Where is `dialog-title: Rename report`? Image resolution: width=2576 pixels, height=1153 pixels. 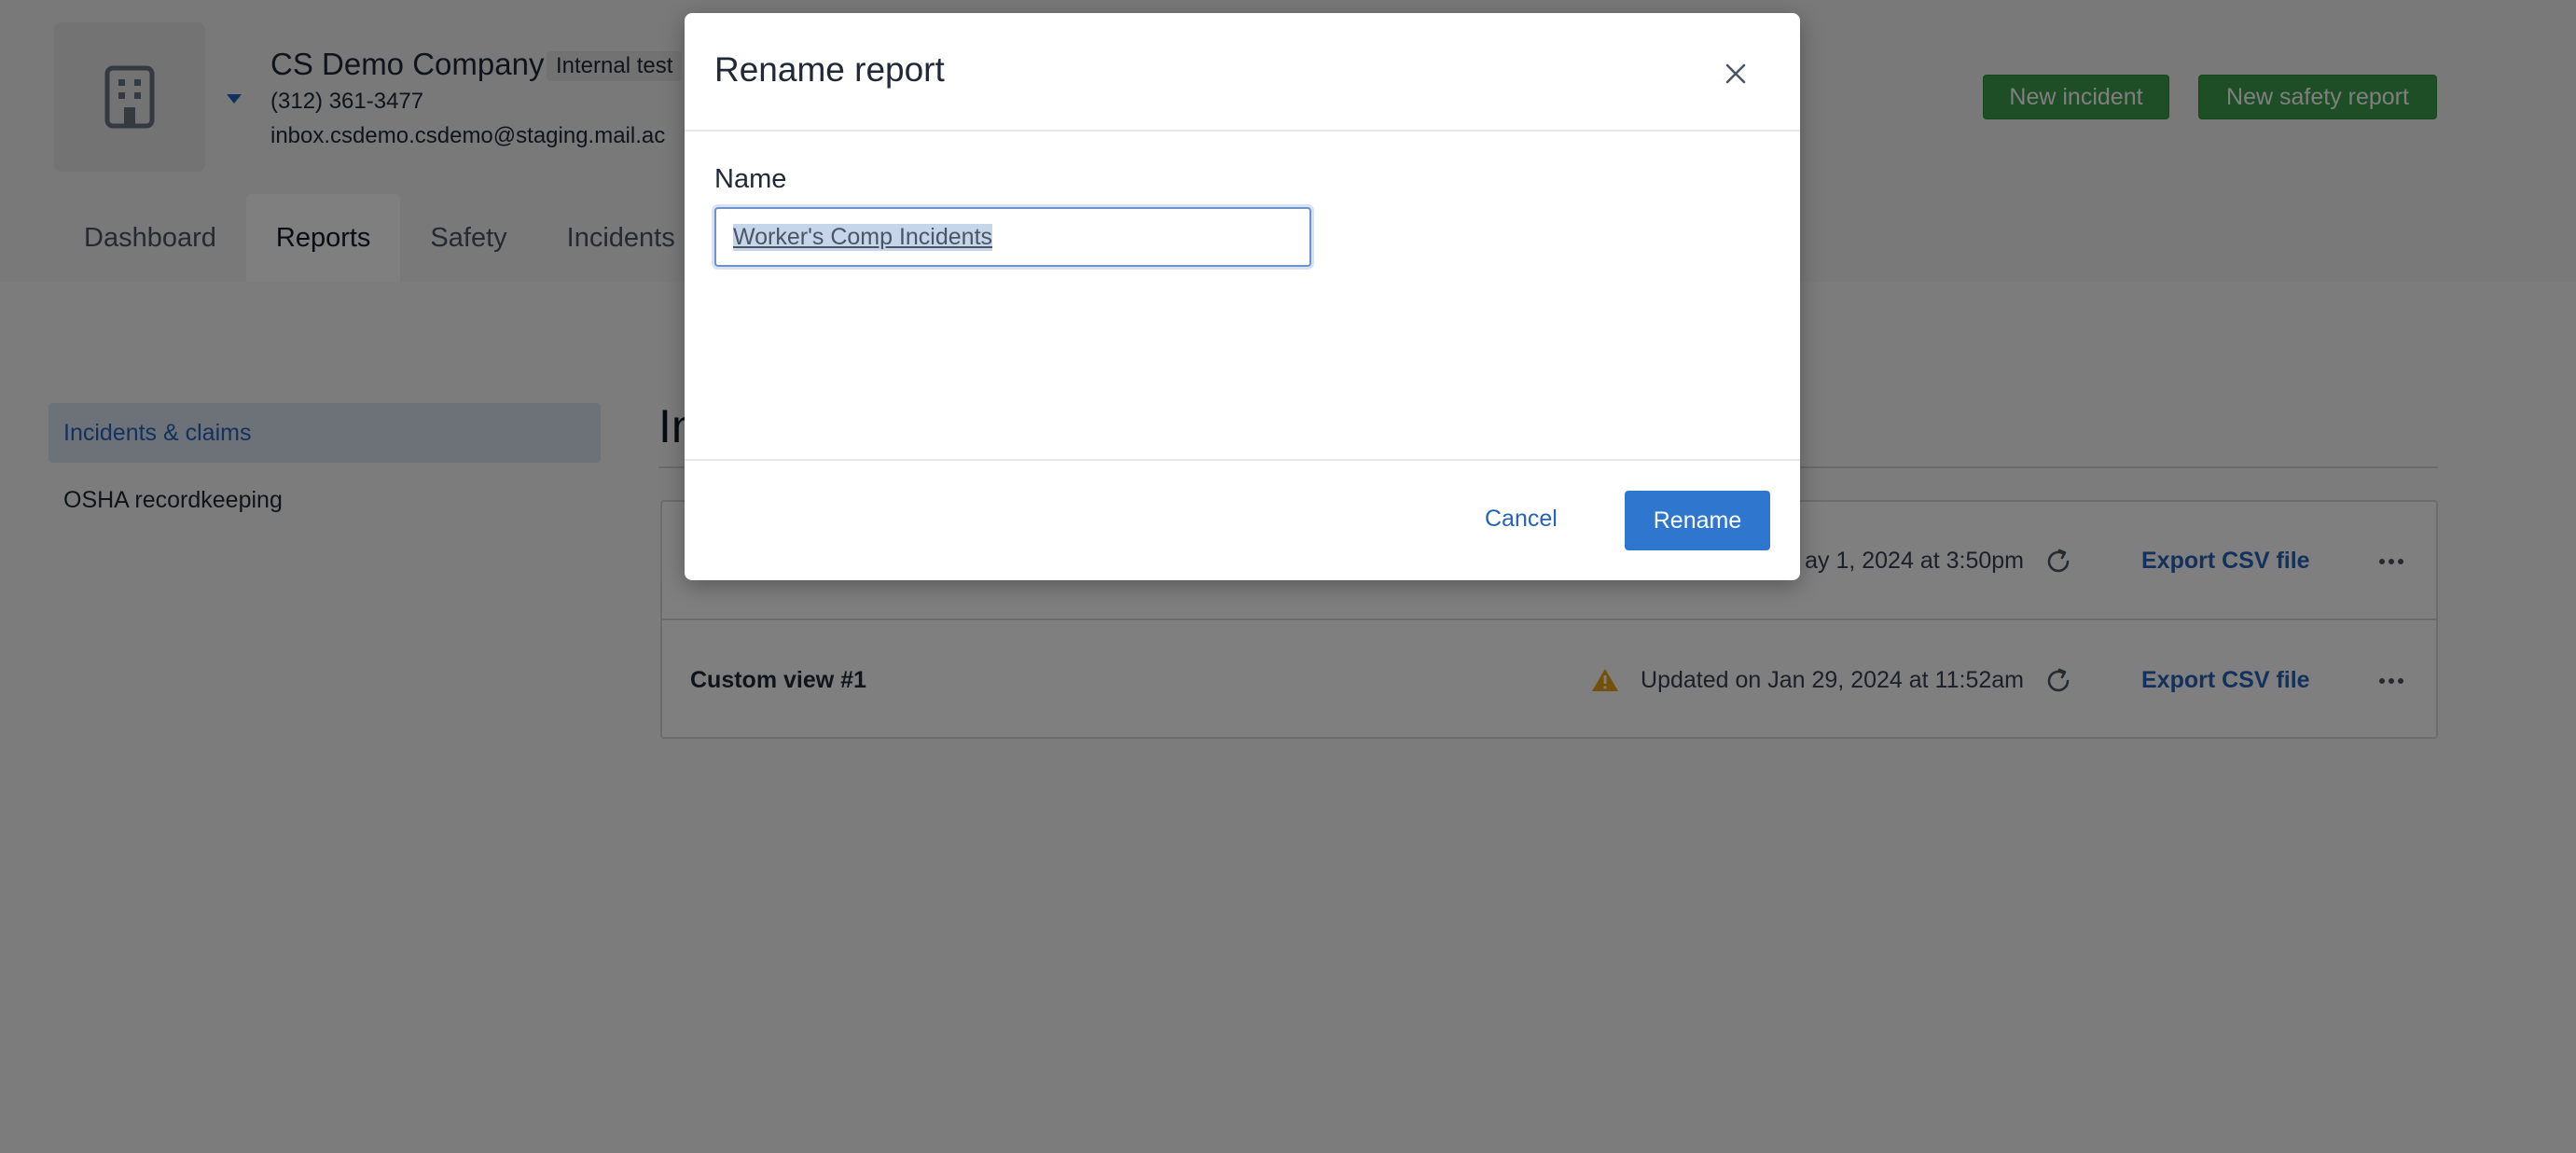 dialog-title: Rename report is located at coordinates (829, 69).